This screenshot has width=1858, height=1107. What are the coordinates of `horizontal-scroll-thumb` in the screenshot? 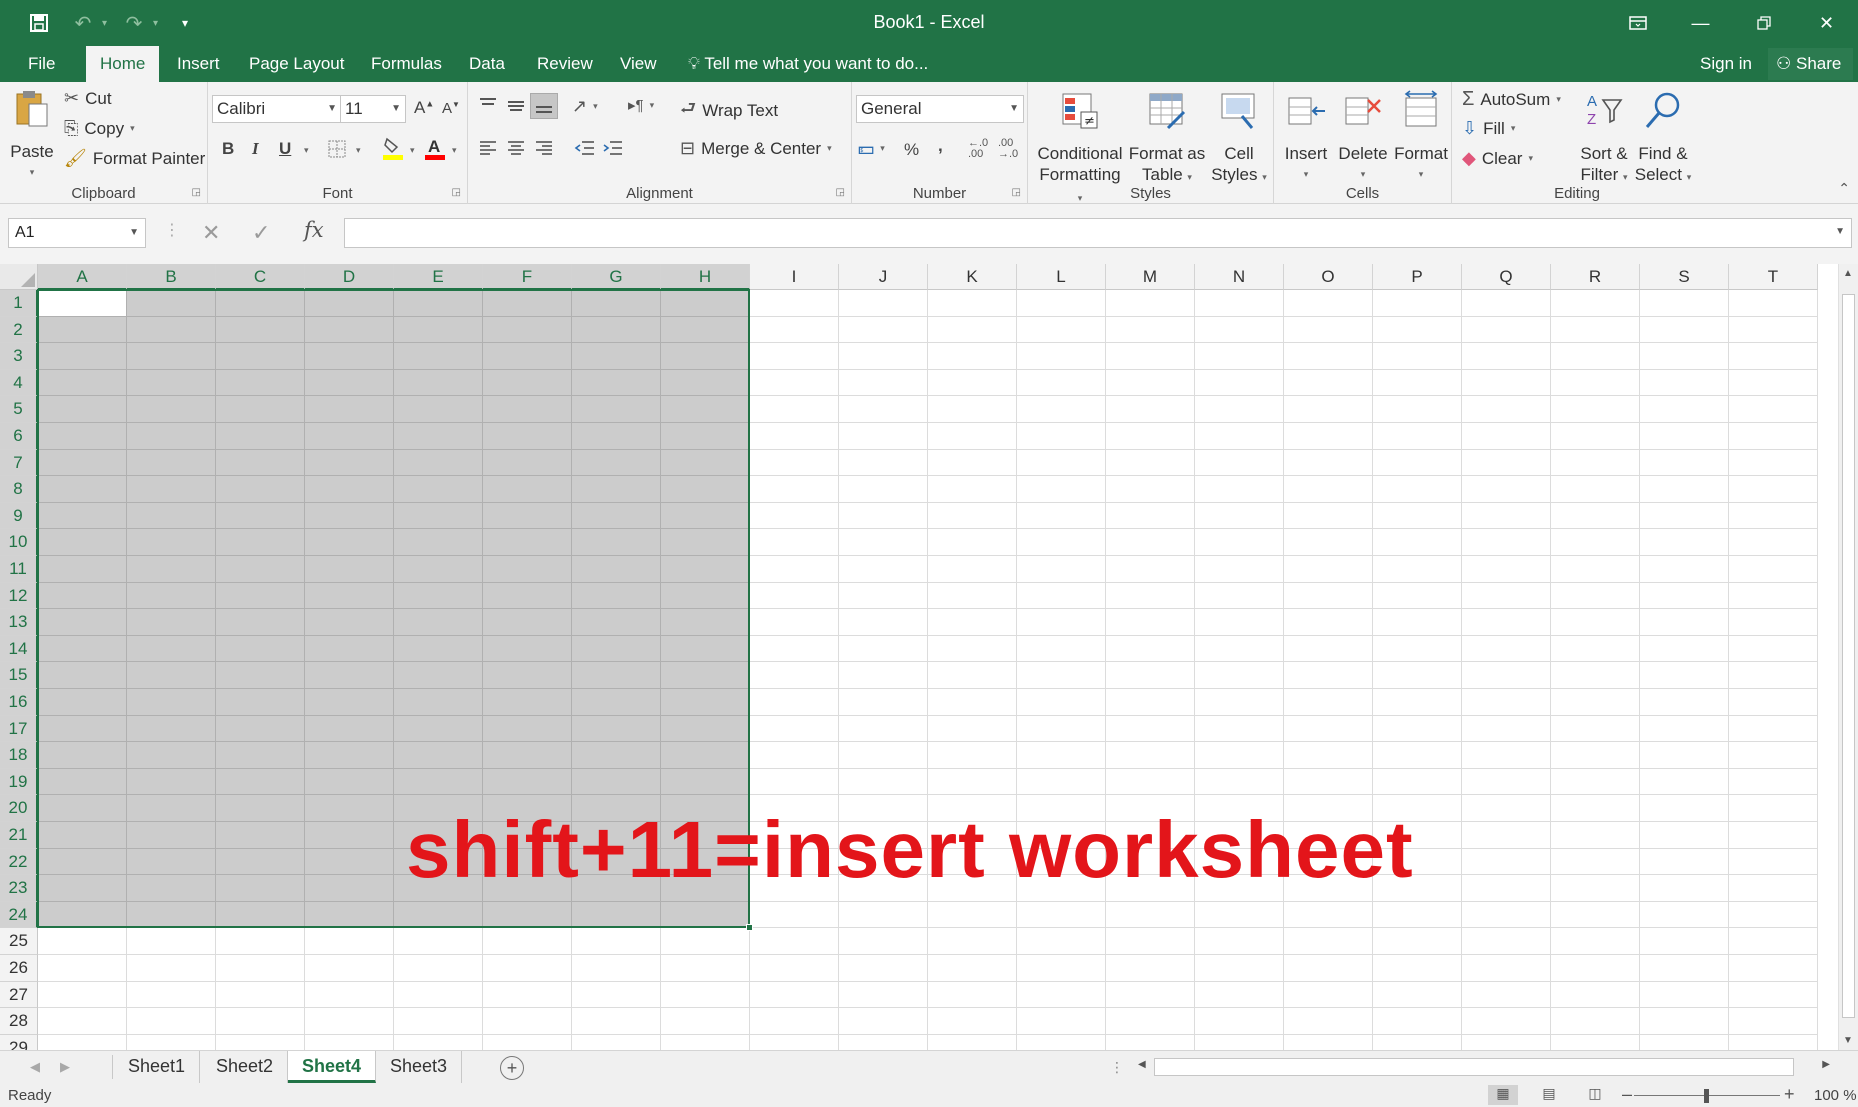 It's located at (1474, 1067).